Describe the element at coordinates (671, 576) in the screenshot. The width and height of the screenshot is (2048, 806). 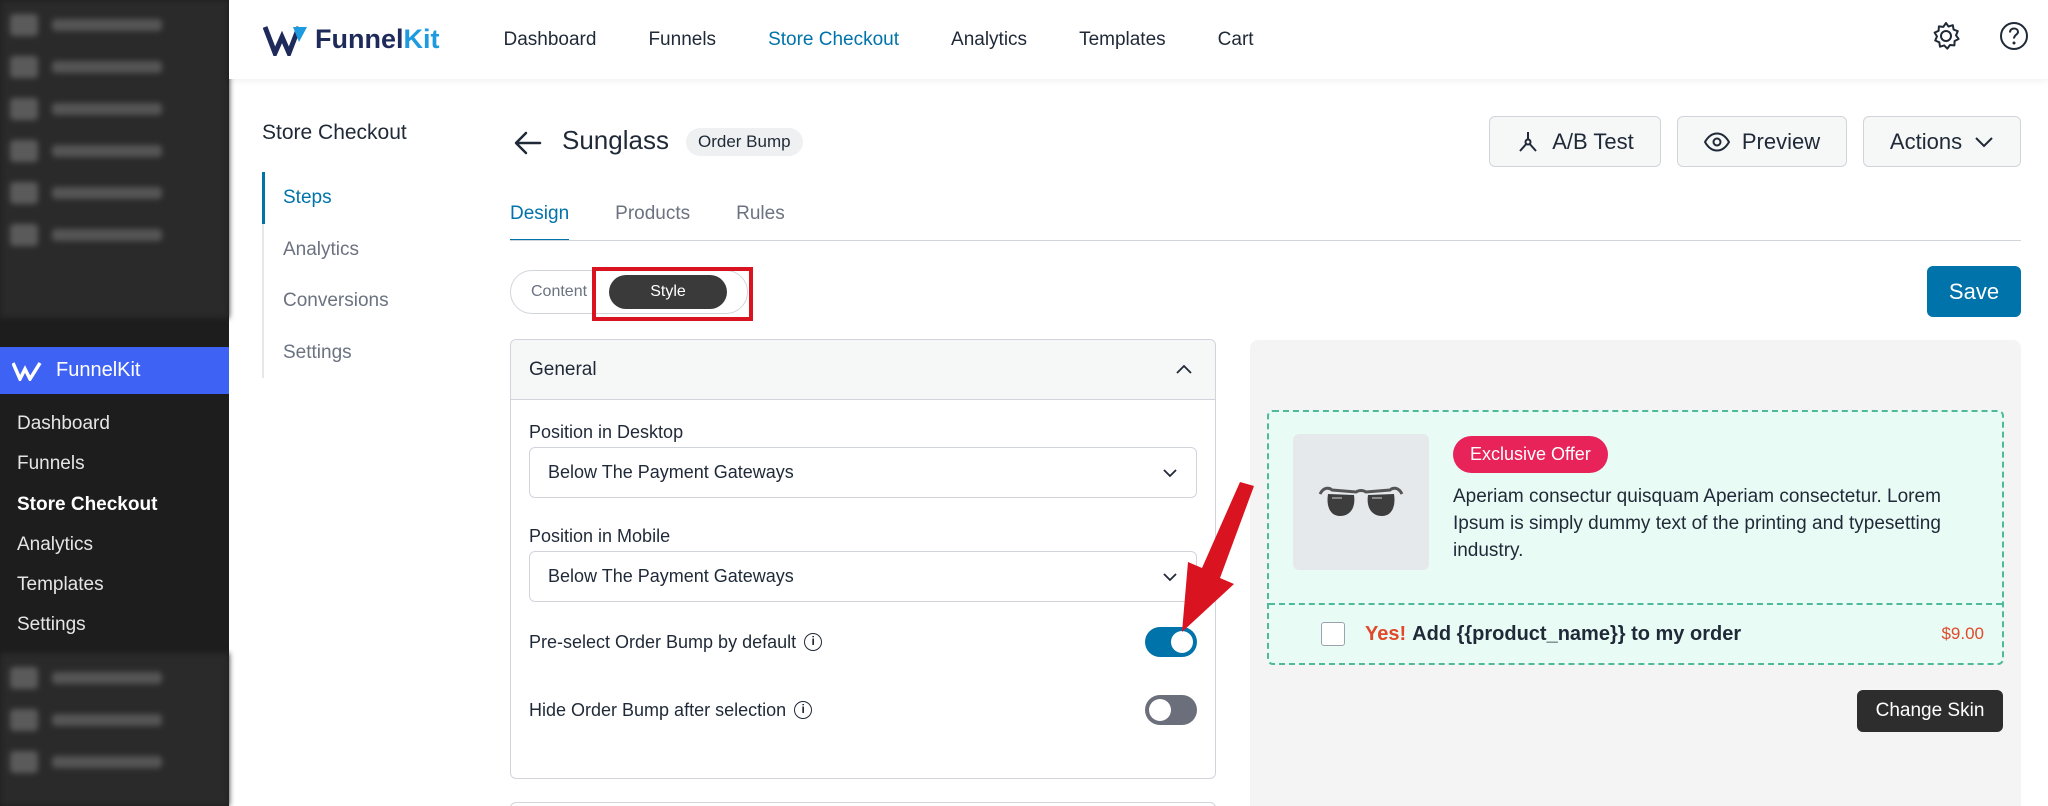
I see `mobile-position-value: Below The Payment Gateways` at that location.